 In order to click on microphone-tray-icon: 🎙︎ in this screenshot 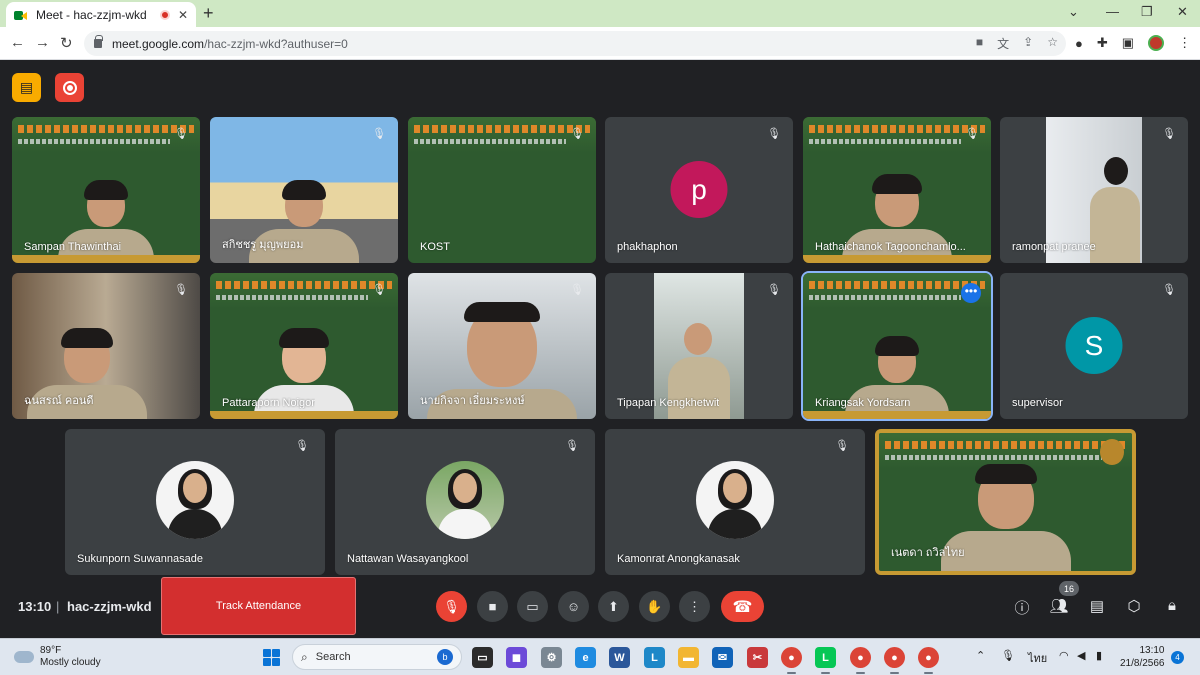, I will do `click(1008, 655)`.